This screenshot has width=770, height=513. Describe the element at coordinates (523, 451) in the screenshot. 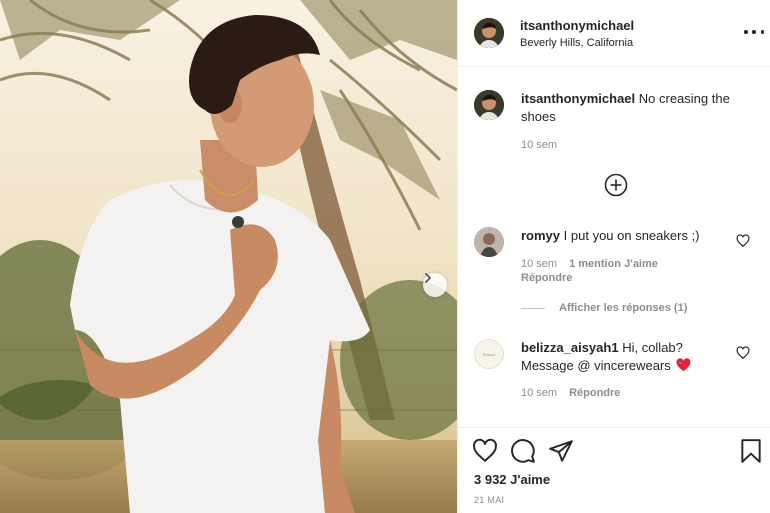

I see `comment-icon` at that location.